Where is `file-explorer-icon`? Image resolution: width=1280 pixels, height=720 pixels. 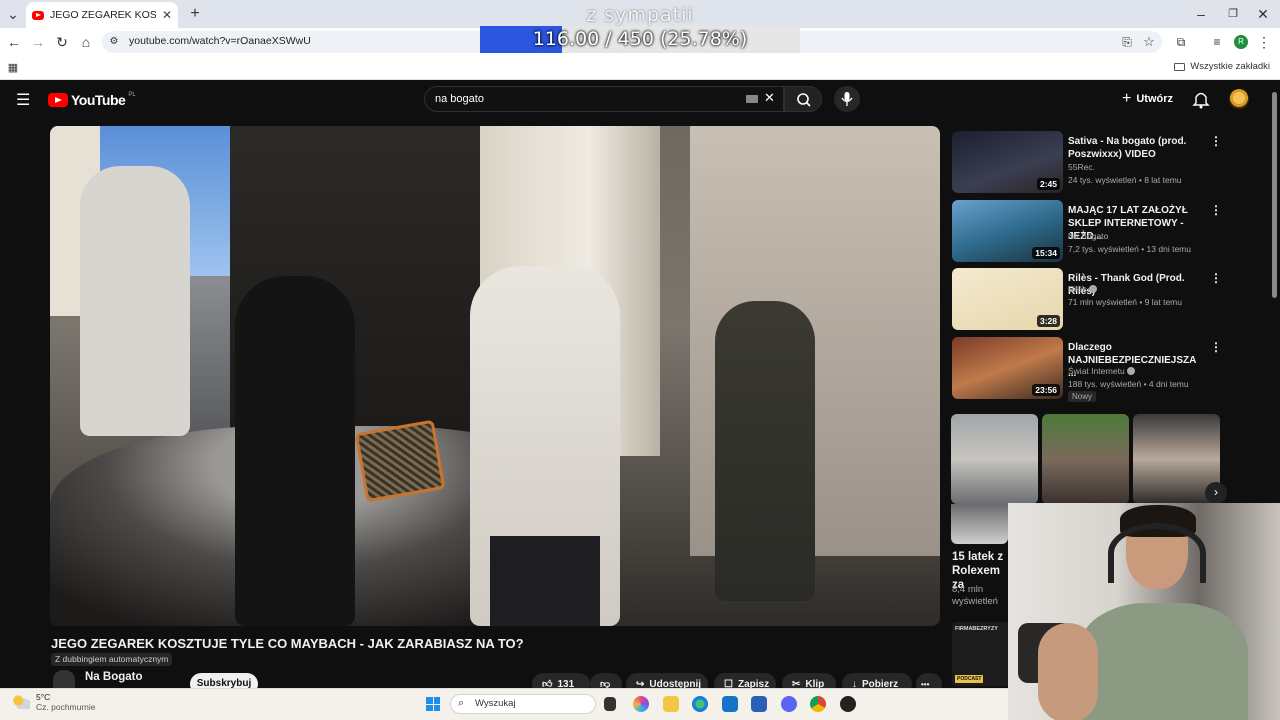 file-explorer-icon is located at coordinates (671, 704).